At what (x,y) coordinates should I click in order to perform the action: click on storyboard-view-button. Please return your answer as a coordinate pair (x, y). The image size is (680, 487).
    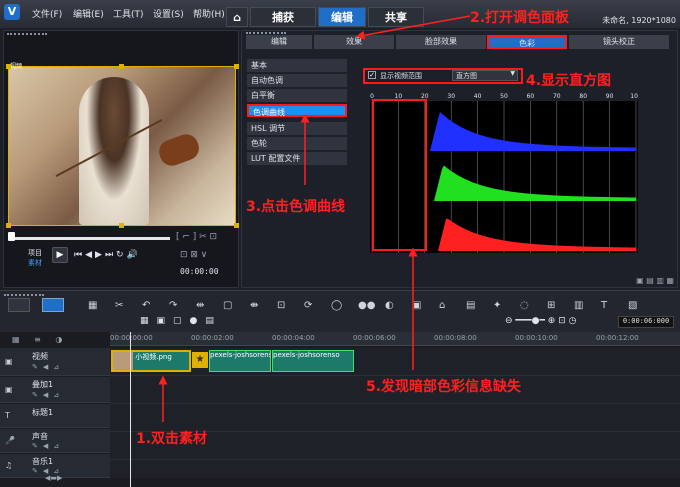
    Looking at the image, I should click on (19, 305).